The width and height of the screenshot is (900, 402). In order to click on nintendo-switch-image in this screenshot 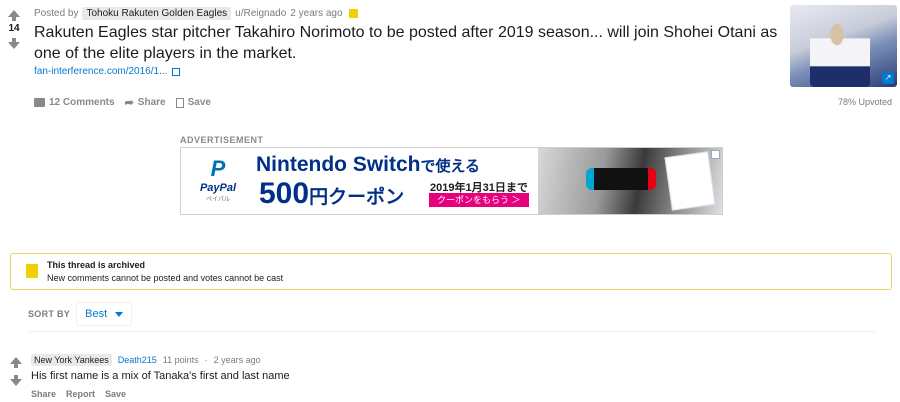, I will do `click(621, 179)`.